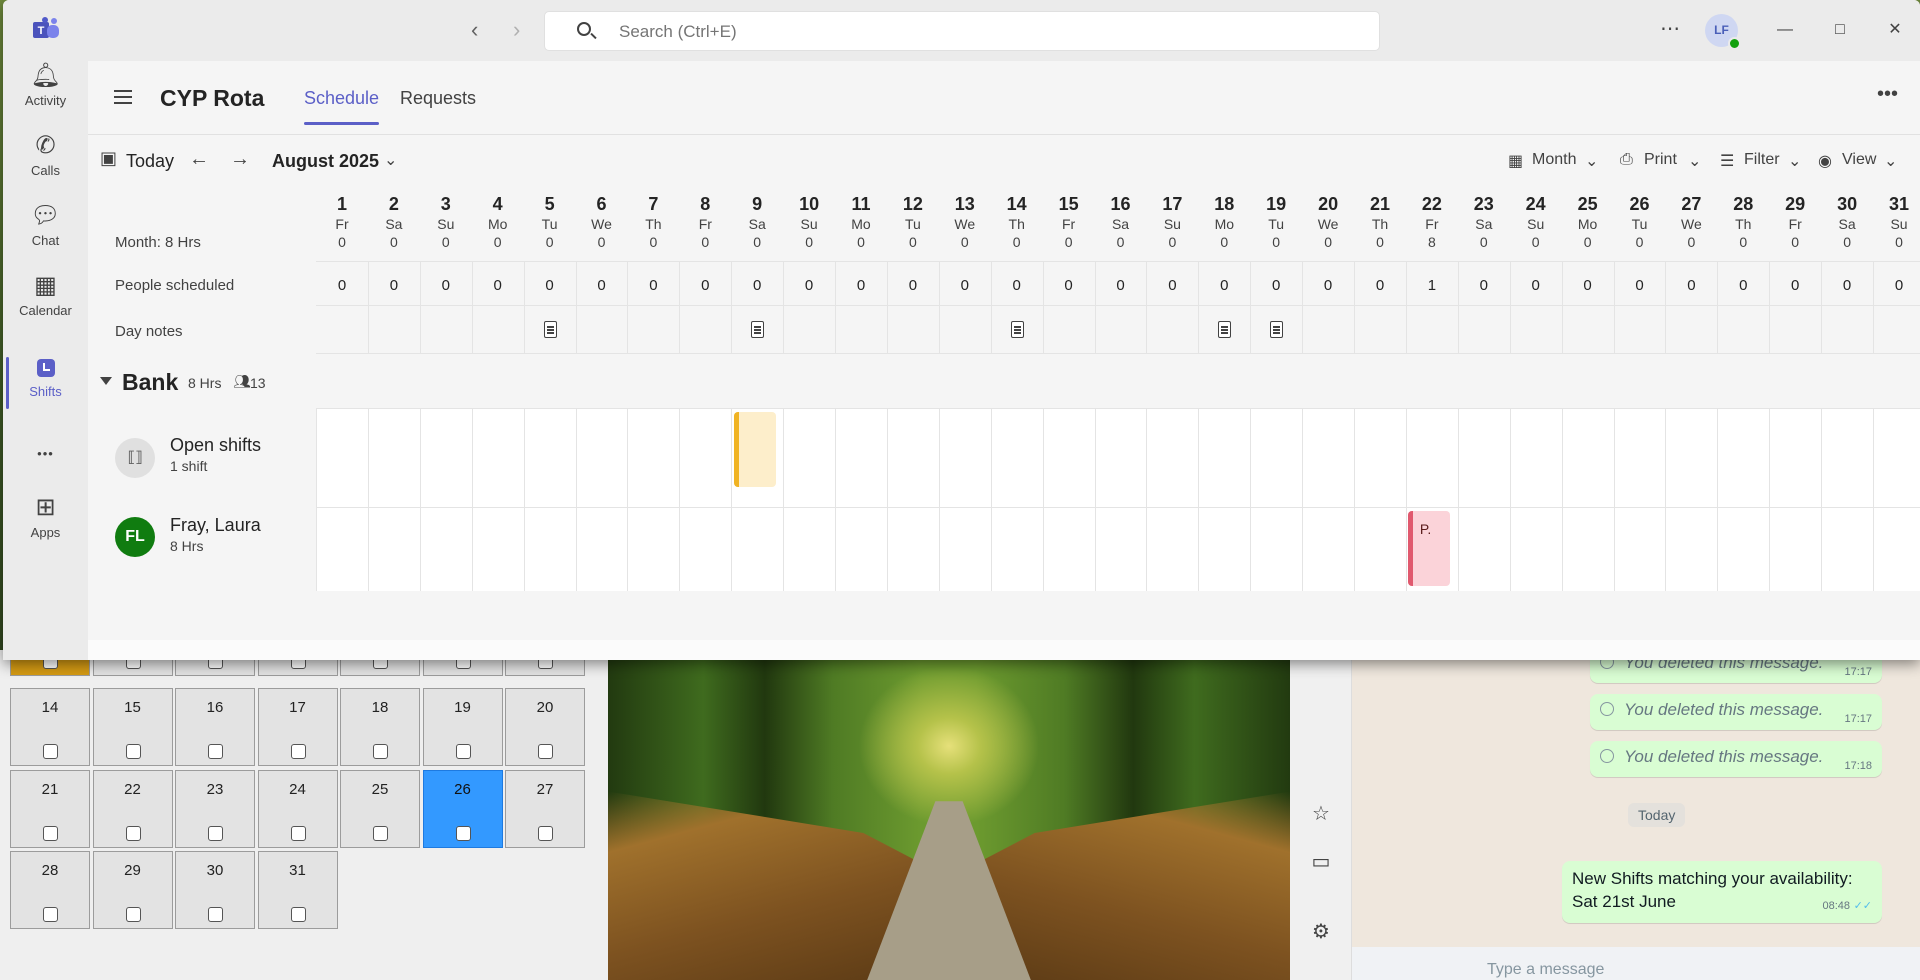 This screenshot has width=1920, height=980. I want to click on calendar-day-cell: 14, so click(50, 727).